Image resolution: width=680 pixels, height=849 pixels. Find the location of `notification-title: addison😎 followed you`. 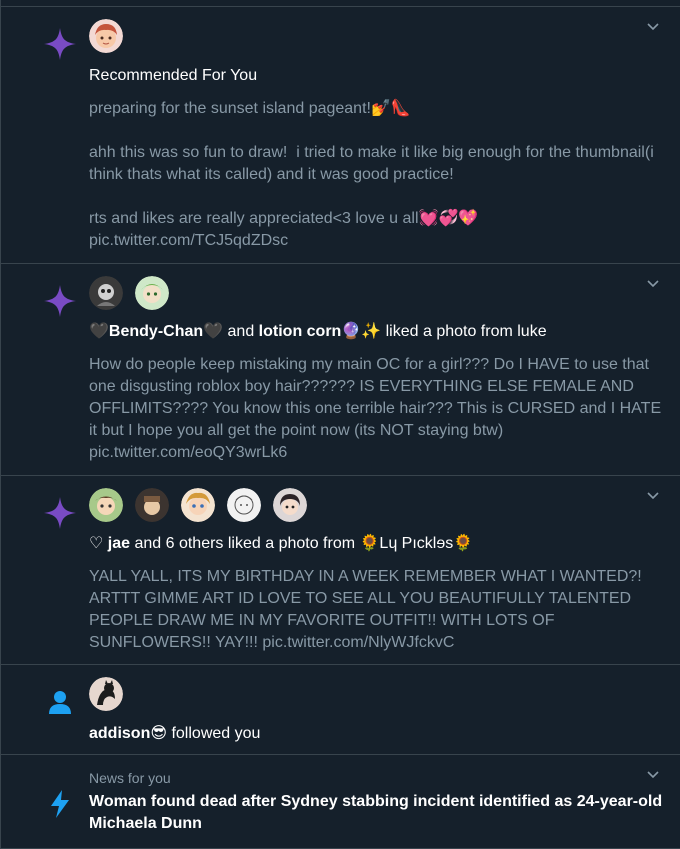

notification-title: addison😎 followed you is located at coordinates (174, 734).